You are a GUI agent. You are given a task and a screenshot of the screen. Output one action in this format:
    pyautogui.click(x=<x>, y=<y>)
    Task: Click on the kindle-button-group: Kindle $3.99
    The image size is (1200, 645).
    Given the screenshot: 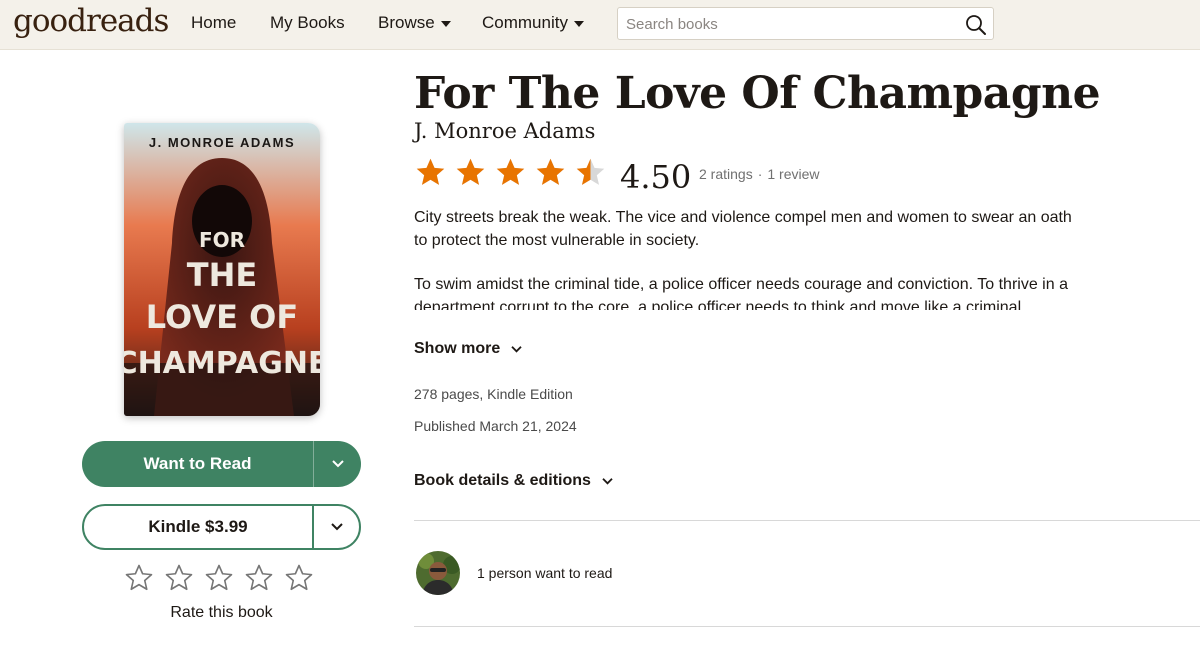 What is the action you would take?
    pyautogui.click(x=221, y=527)
    